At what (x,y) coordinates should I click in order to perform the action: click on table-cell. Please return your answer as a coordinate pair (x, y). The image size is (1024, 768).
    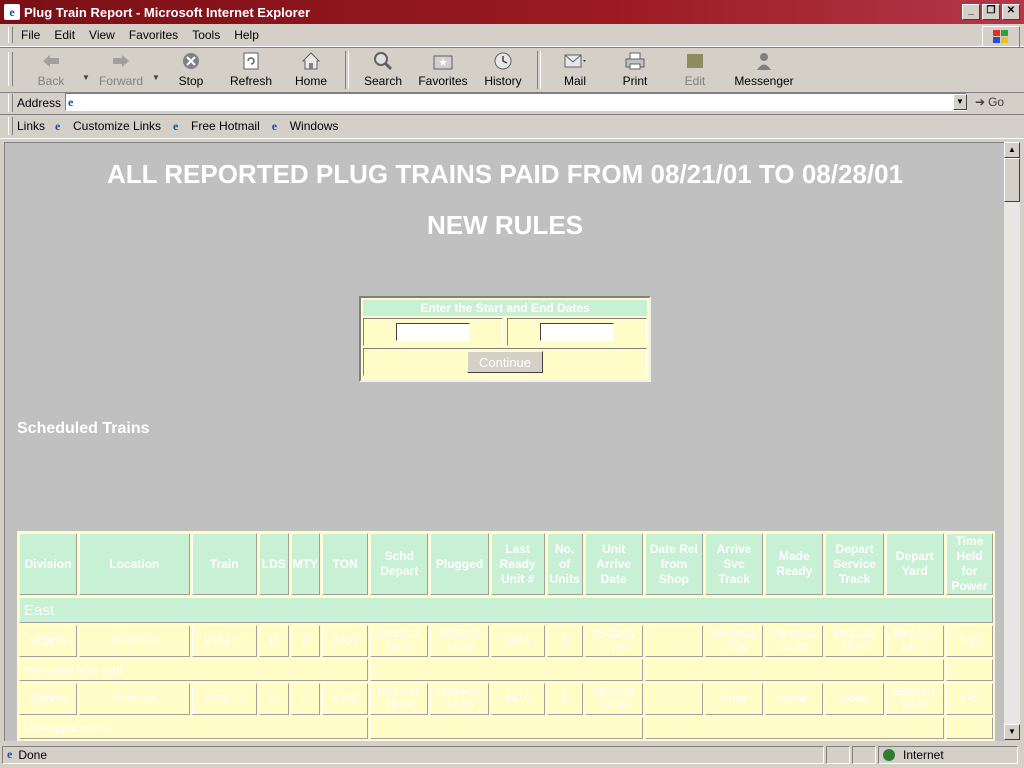
    Looking at the image, I should click on (673, 641).